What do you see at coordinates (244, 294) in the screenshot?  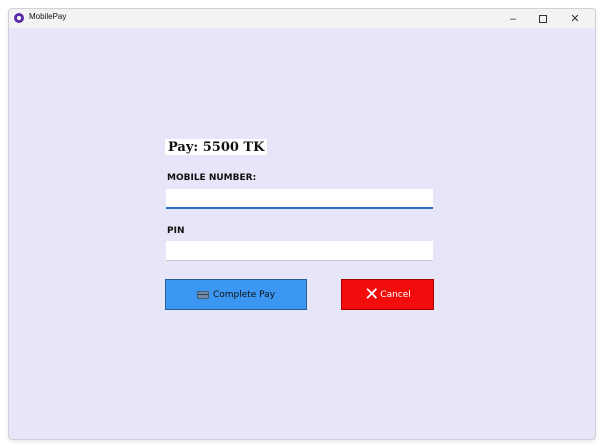 I see `complete-pay-label: Complete Pay` at bounding box center [244, 294].